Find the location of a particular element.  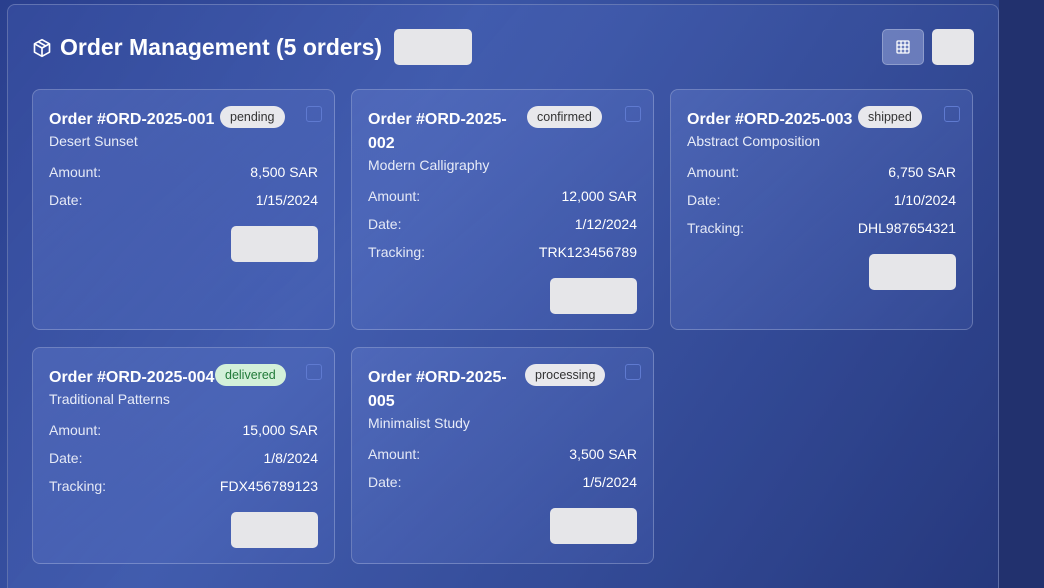

date-value: 1/10/2024 is located at coordinates (924, 200).